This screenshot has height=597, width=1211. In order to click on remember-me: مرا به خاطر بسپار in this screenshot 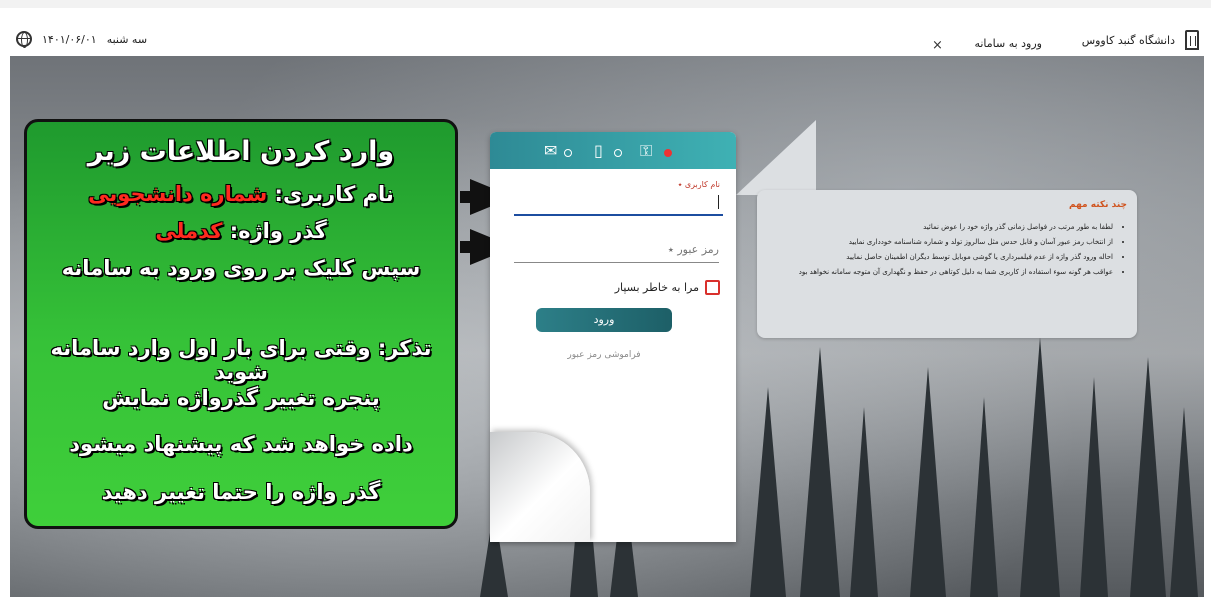, I will do `click(667, 287)`.